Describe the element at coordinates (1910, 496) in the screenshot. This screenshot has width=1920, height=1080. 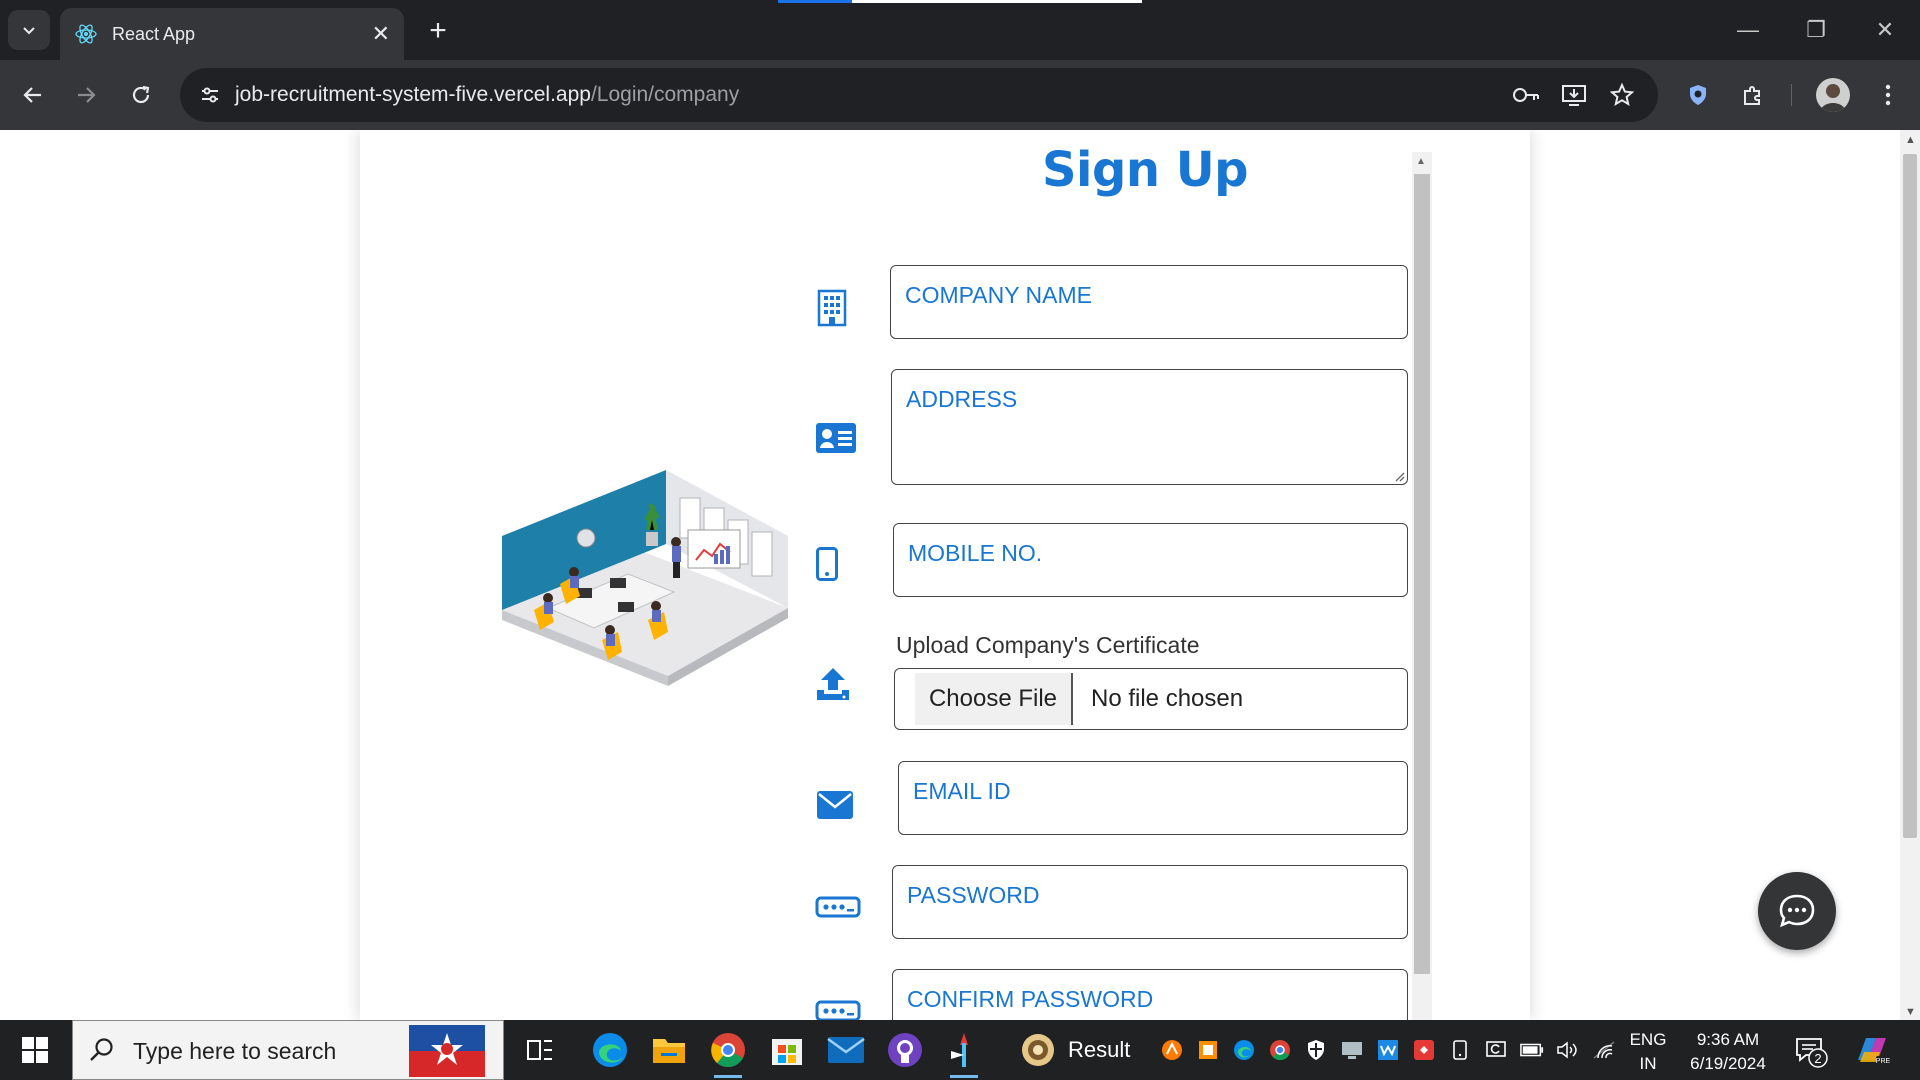
I see `page-scrollbar-thumb` at that location.